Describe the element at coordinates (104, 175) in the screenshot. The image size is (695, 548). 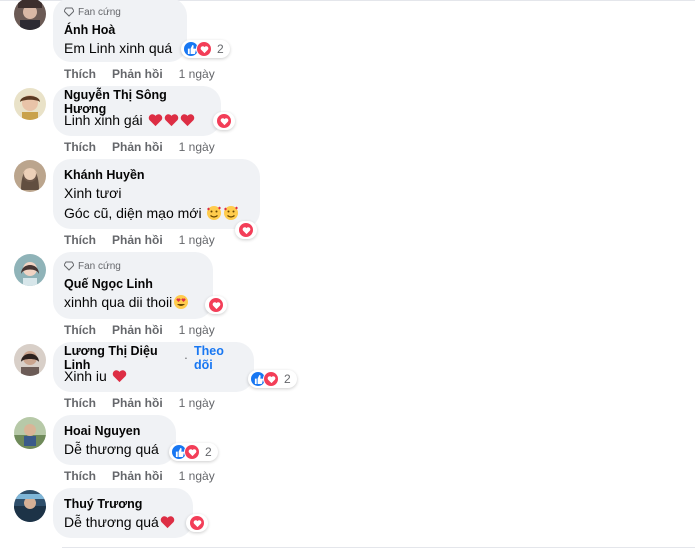
I see `commenter-name: Khánh Huyền` at that location.